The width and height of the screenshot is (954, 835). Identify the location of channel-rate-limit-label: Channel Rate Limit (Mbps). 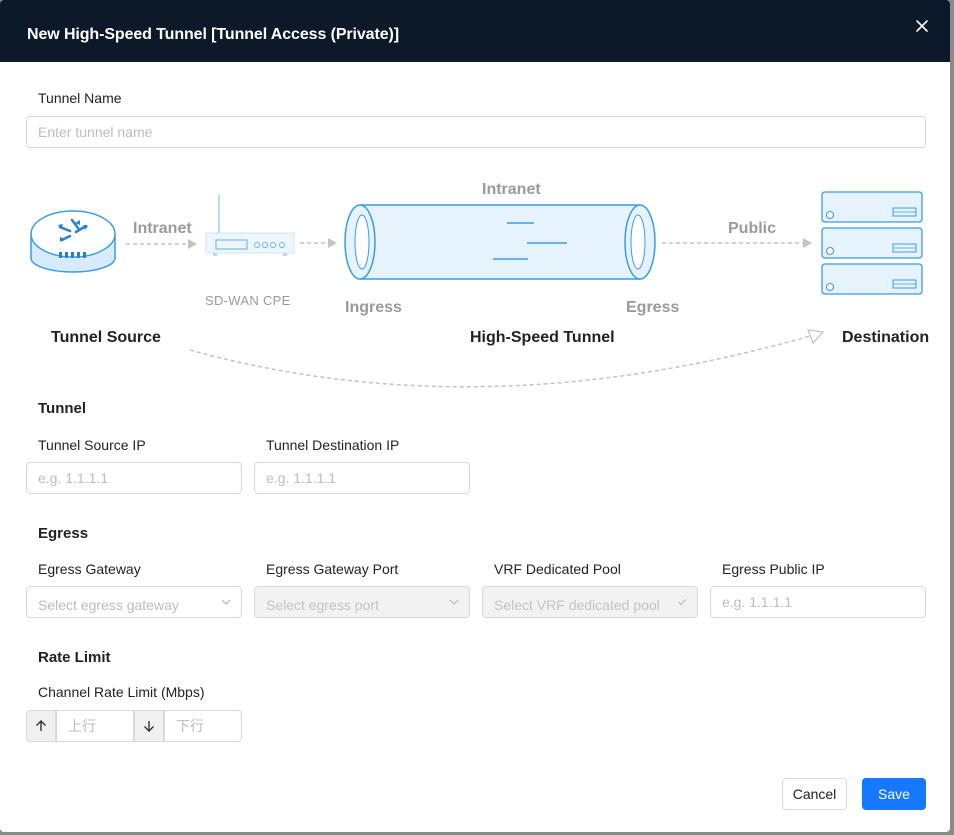
(121, 692).